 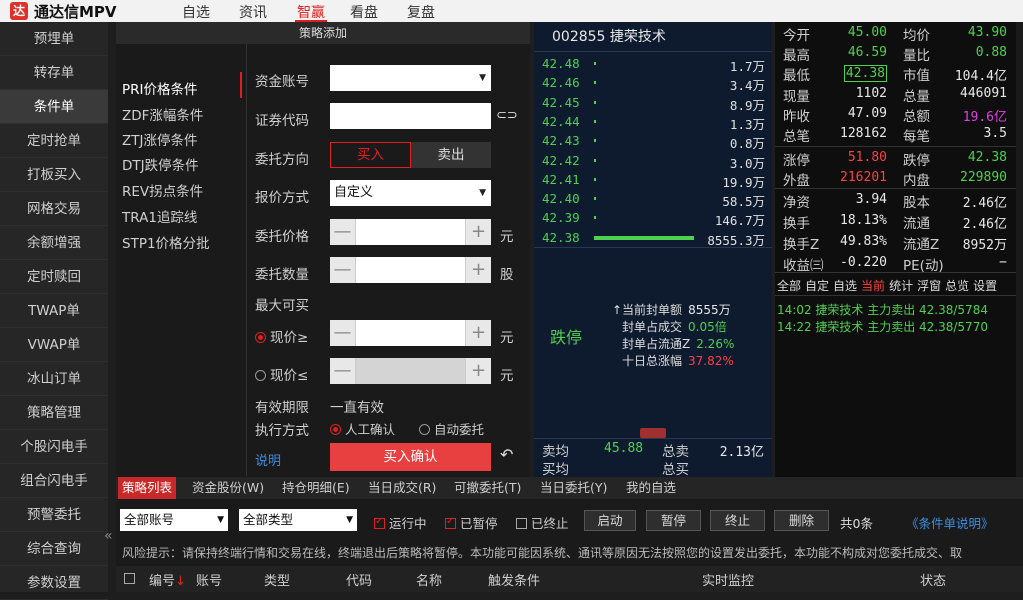 I want to click on orderbook-row: 42.44 1.3万, so click(x=653, y=122).